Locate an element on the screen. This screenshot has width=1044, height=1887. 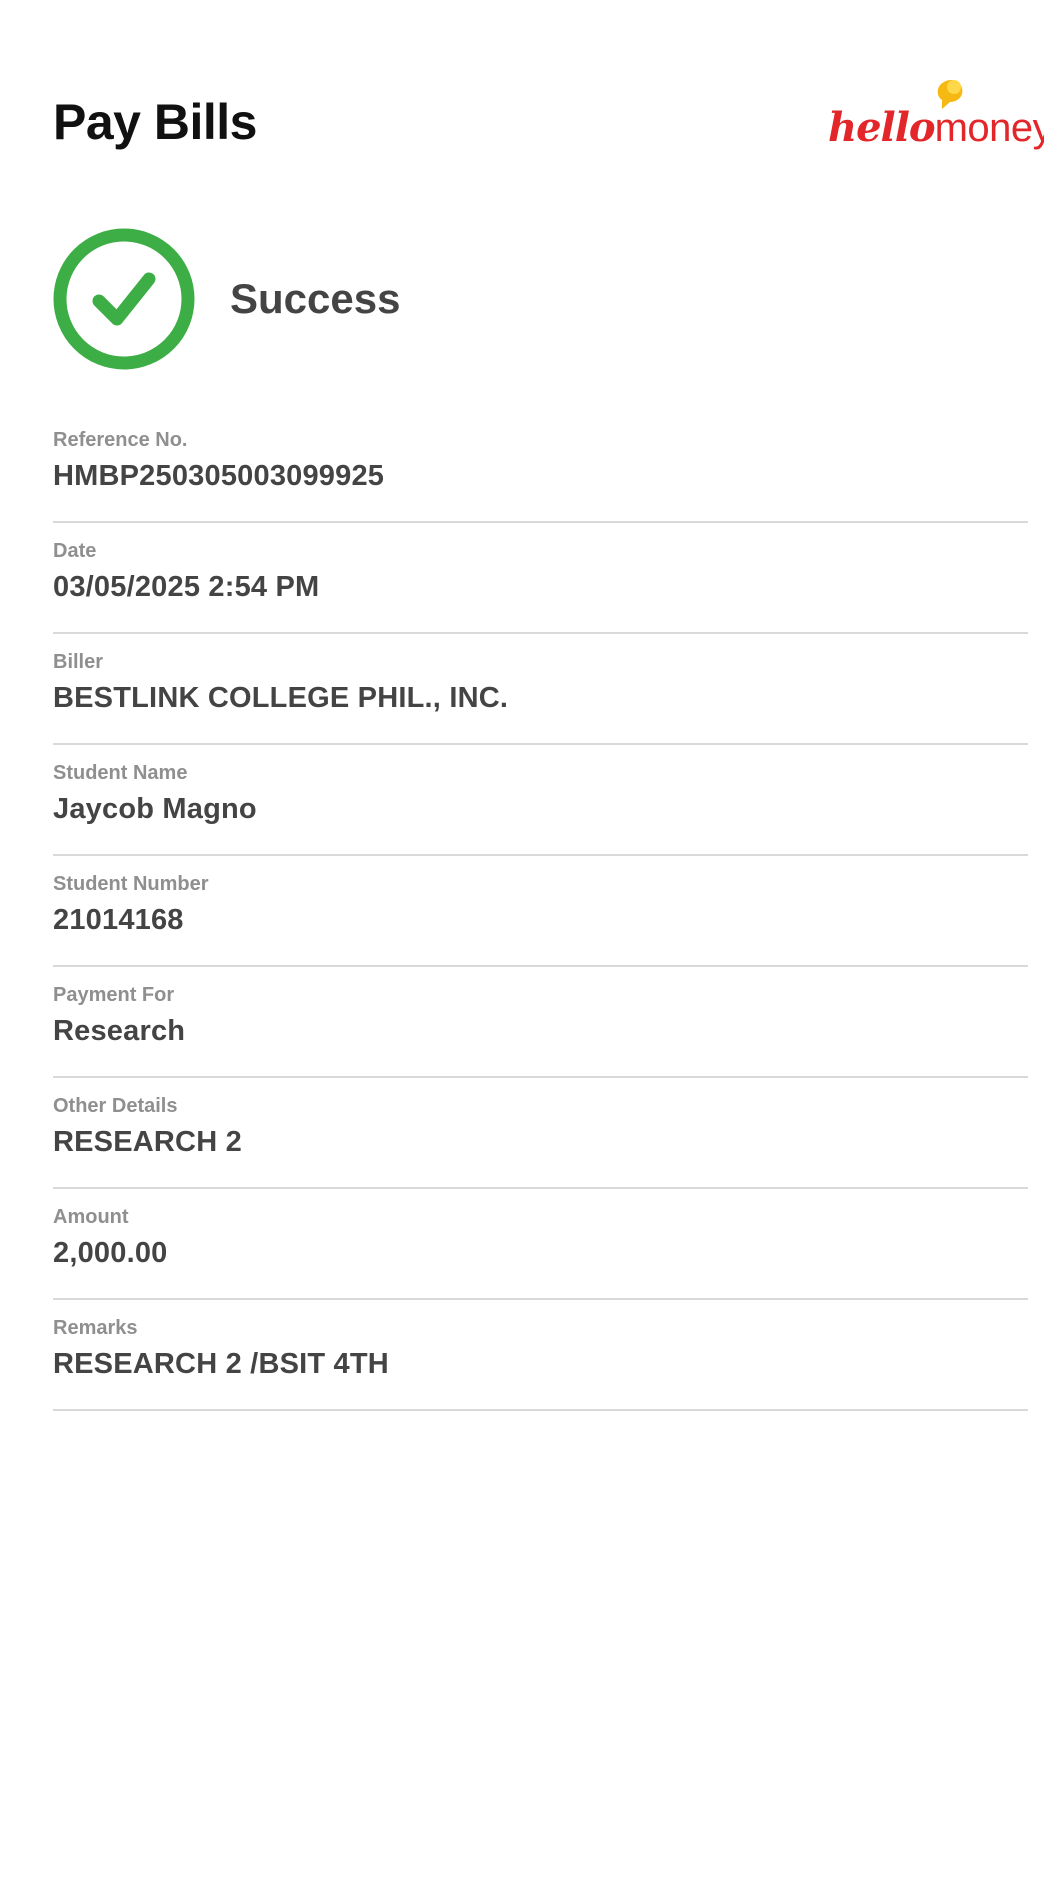
detail-label: Student Number is located at coordinates (131, 884).